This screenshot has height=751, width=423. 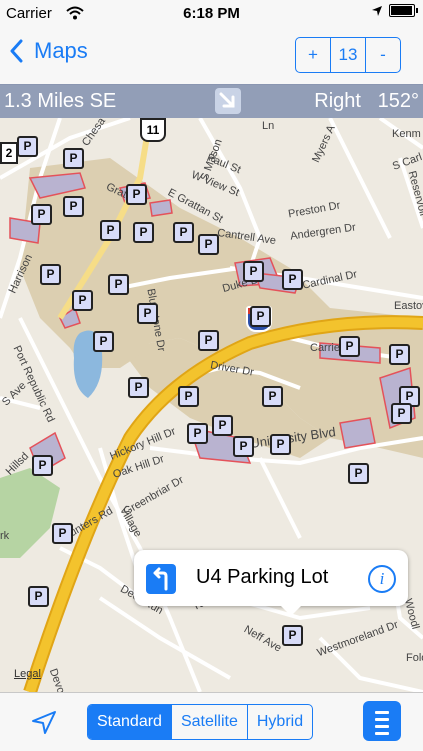 What do you see at coordinates (27, 674) in the screenshot?
I see `legal-link: Legal` at bounding box center [27, 674].